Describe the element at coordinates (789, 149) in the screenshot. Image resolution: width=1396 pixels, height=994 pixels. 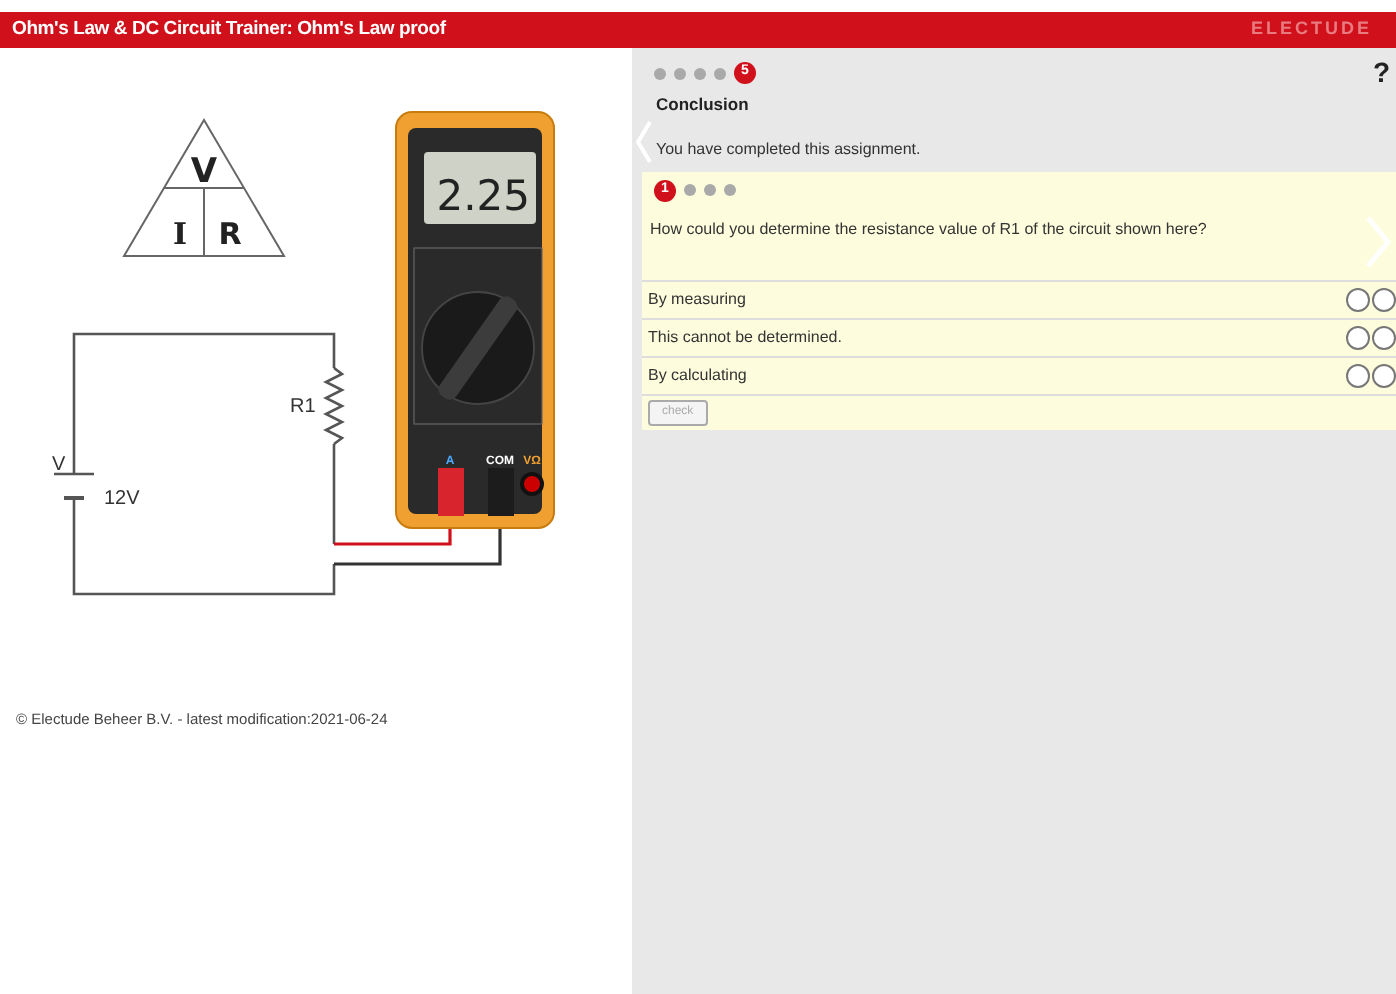
I see `section-text: You have completed this assignment.` at that location.